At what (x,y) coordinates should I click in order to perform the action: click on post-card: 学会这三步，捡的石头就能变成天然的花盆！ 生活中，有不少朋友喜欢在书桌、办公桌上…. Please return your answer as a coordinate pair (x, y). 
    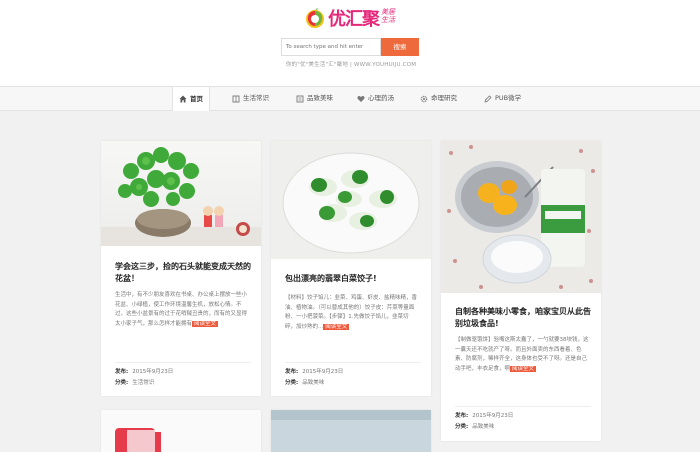
    Looking at the image, I should click on (181, 268).